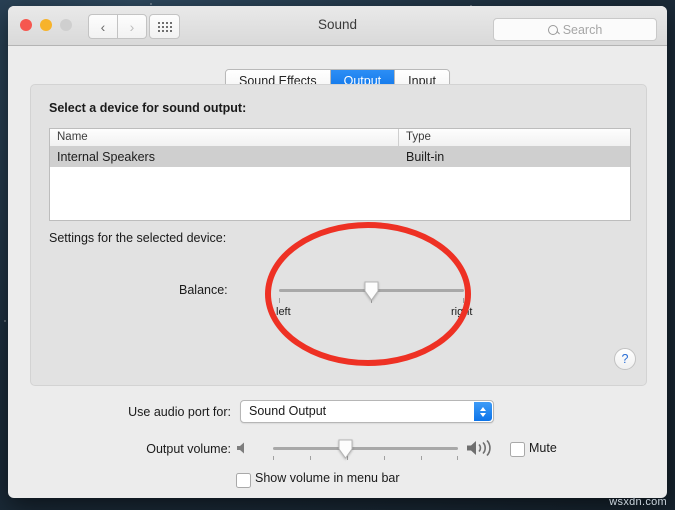 The image size is (675, 510). What do you see at coordinates (462, 312) in the screenshot?
I see `balance-max-label: right` at bounding box center [462, 312].